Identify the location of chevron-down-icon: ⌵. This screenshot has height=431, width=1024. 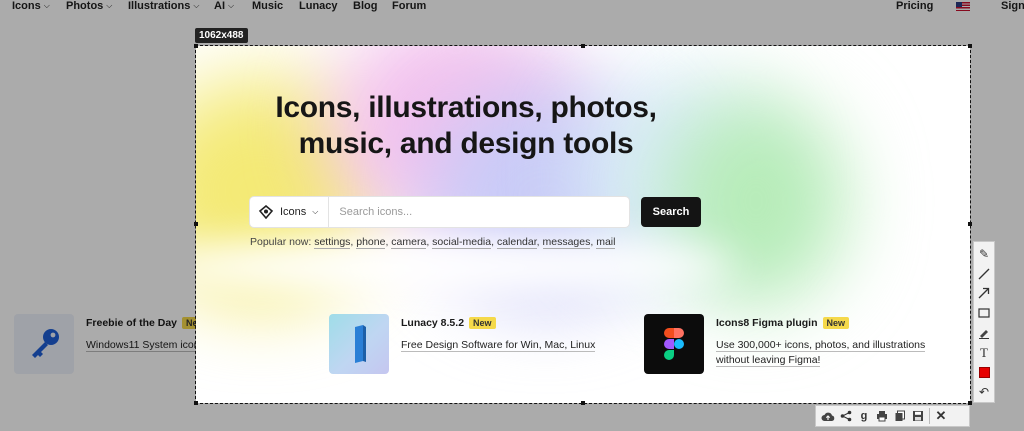
(315, 211).